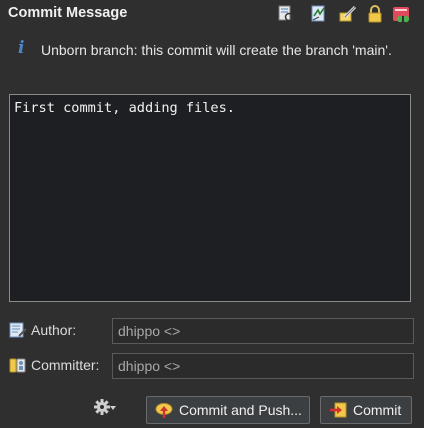 The height and width of the screenshot is (428, 424). What do you see at coordinates (263, 366) in the screenshot?
I see `committer-field: dhippo <>` at bounding box center [263, 366].